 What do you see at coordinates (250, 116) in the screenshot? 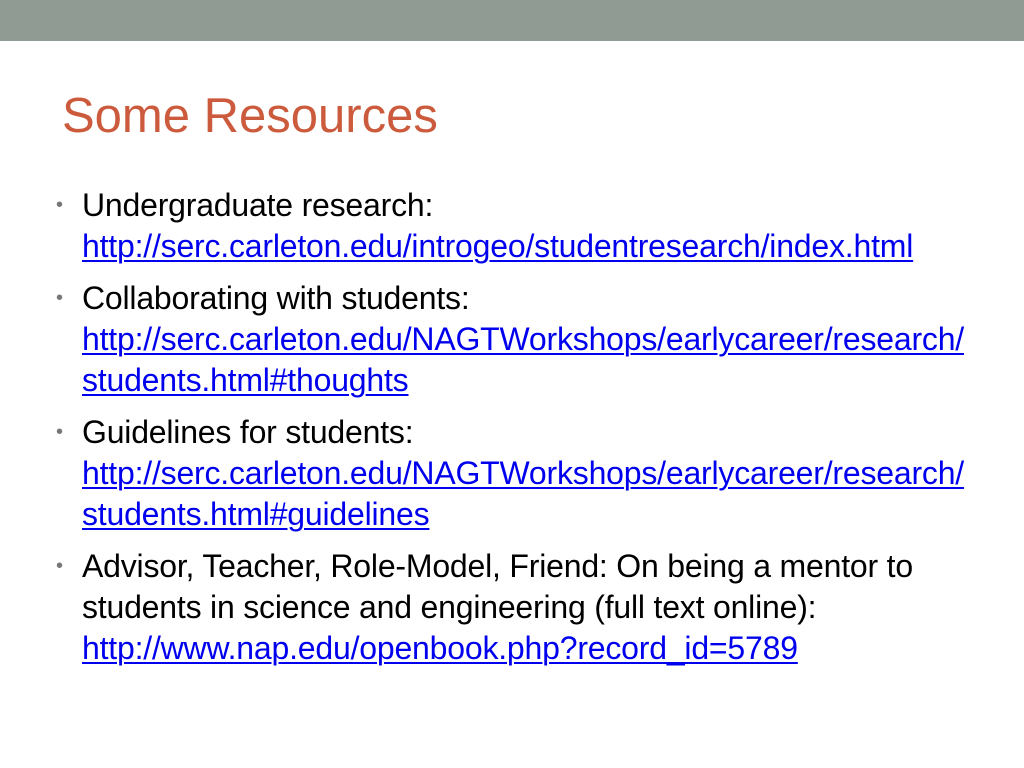
I see `slide-title: Some Resources` at bounding box center [250, 116].